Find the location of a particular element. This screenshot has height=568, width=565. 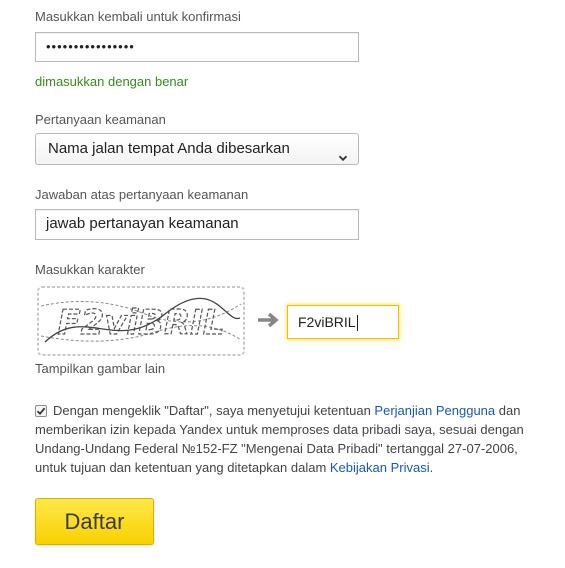

captcha-image: F2viBRIL is located at coordinates (141, 321).